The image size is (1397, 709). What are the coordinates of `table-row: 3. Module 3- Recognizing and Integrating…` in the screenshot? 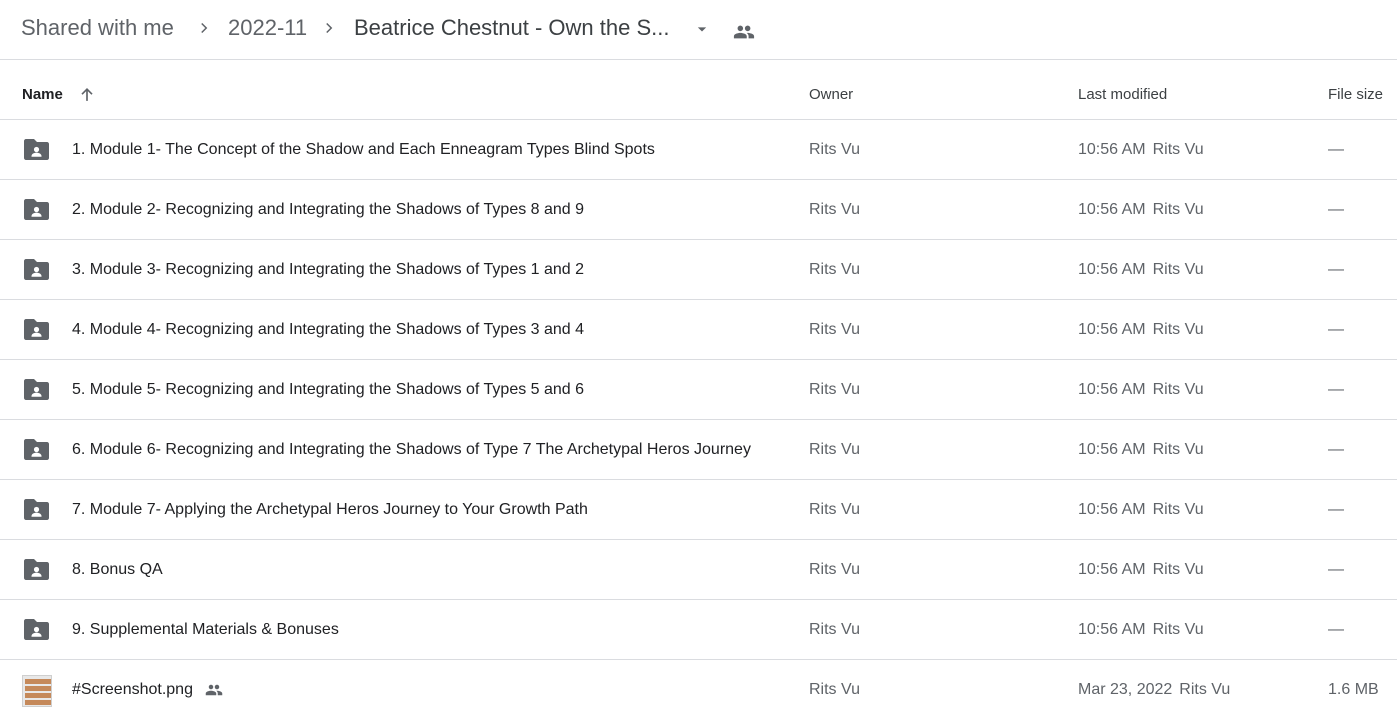 It's located at (698, 270).